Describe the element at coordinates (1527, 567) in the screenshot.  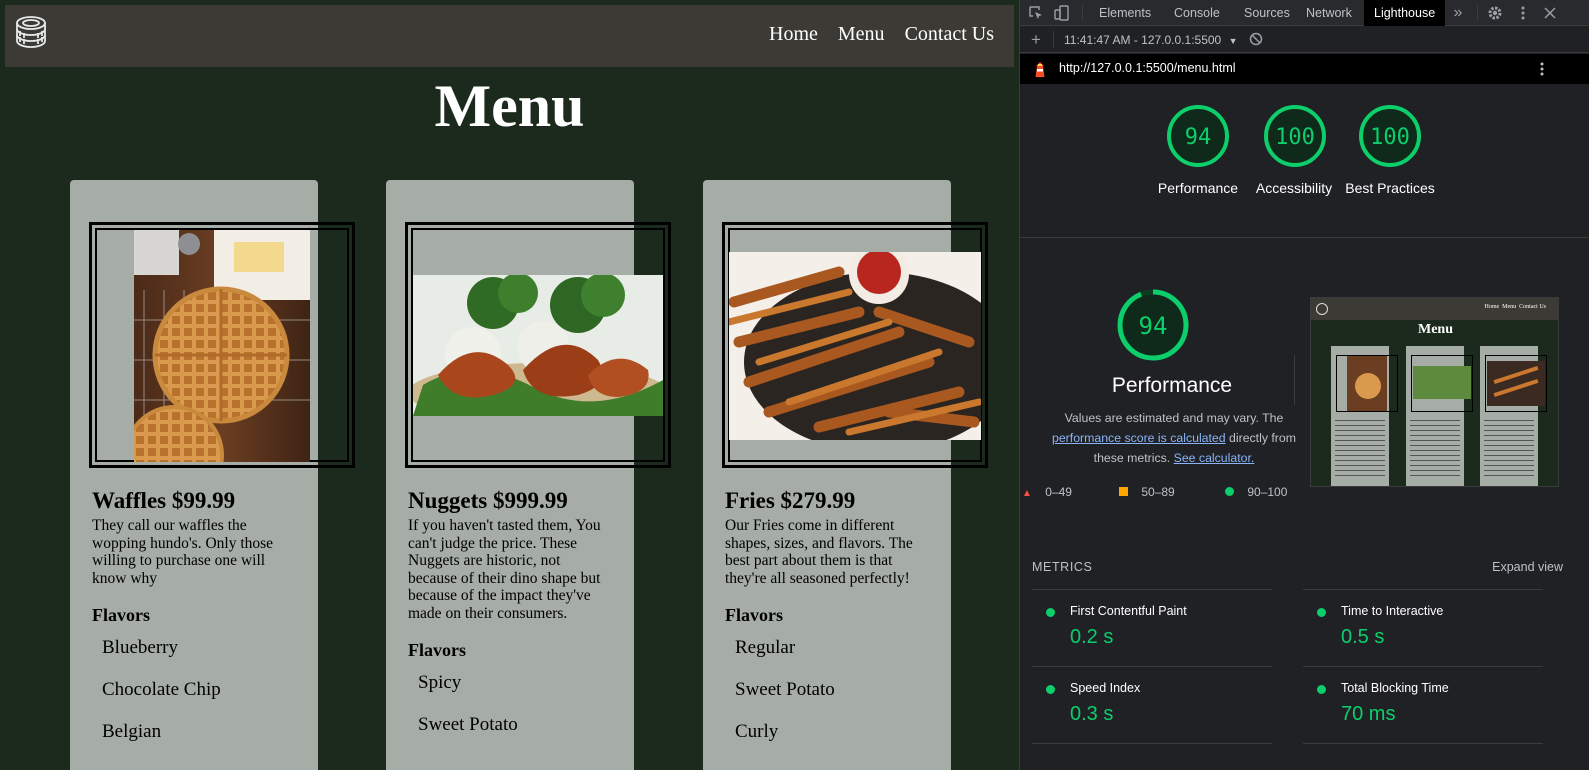
I see `expand-view-toggle: Expand view` at that location.